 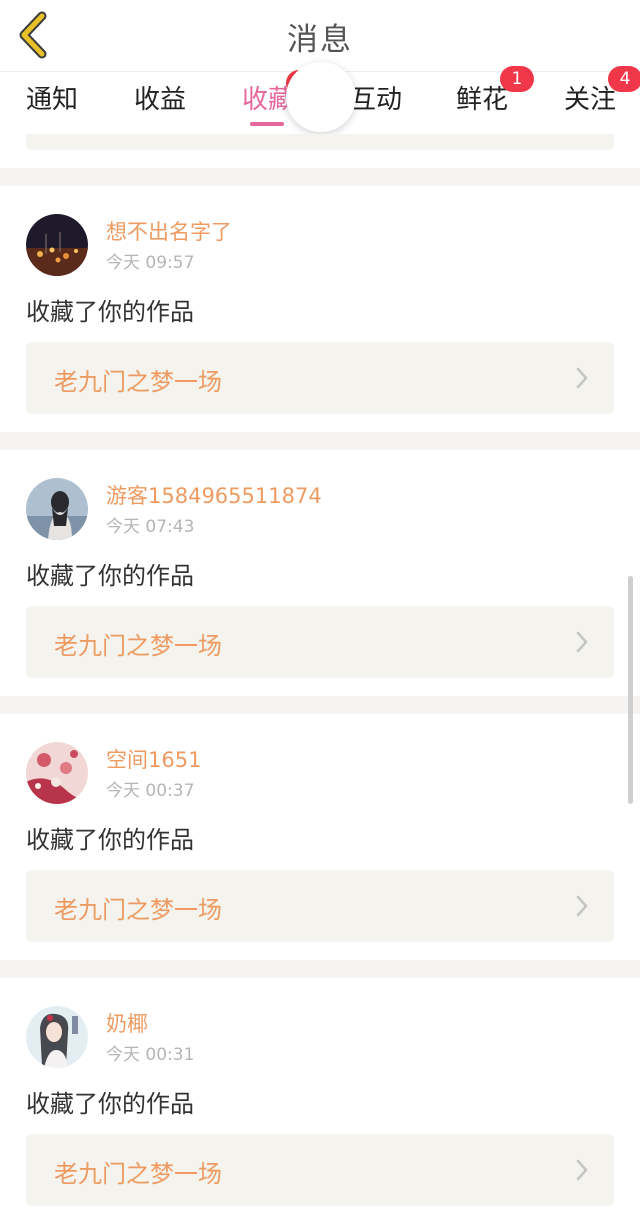 I want to click on tab-notice: 通知, so click(x=52, y=104).